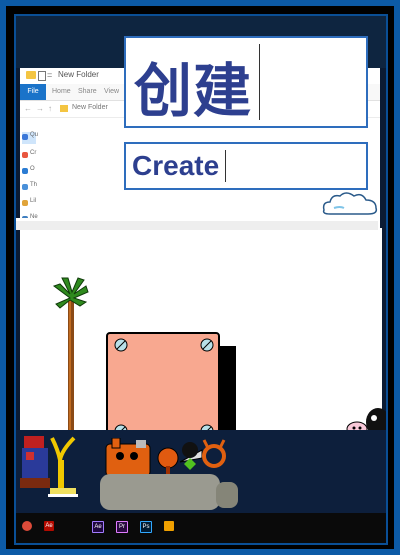 The image size is (400, 555). What do you see at coordinates (70, 353) in the screenshot?
I see `palm-tree-icon` at bounding box center [70, 353].